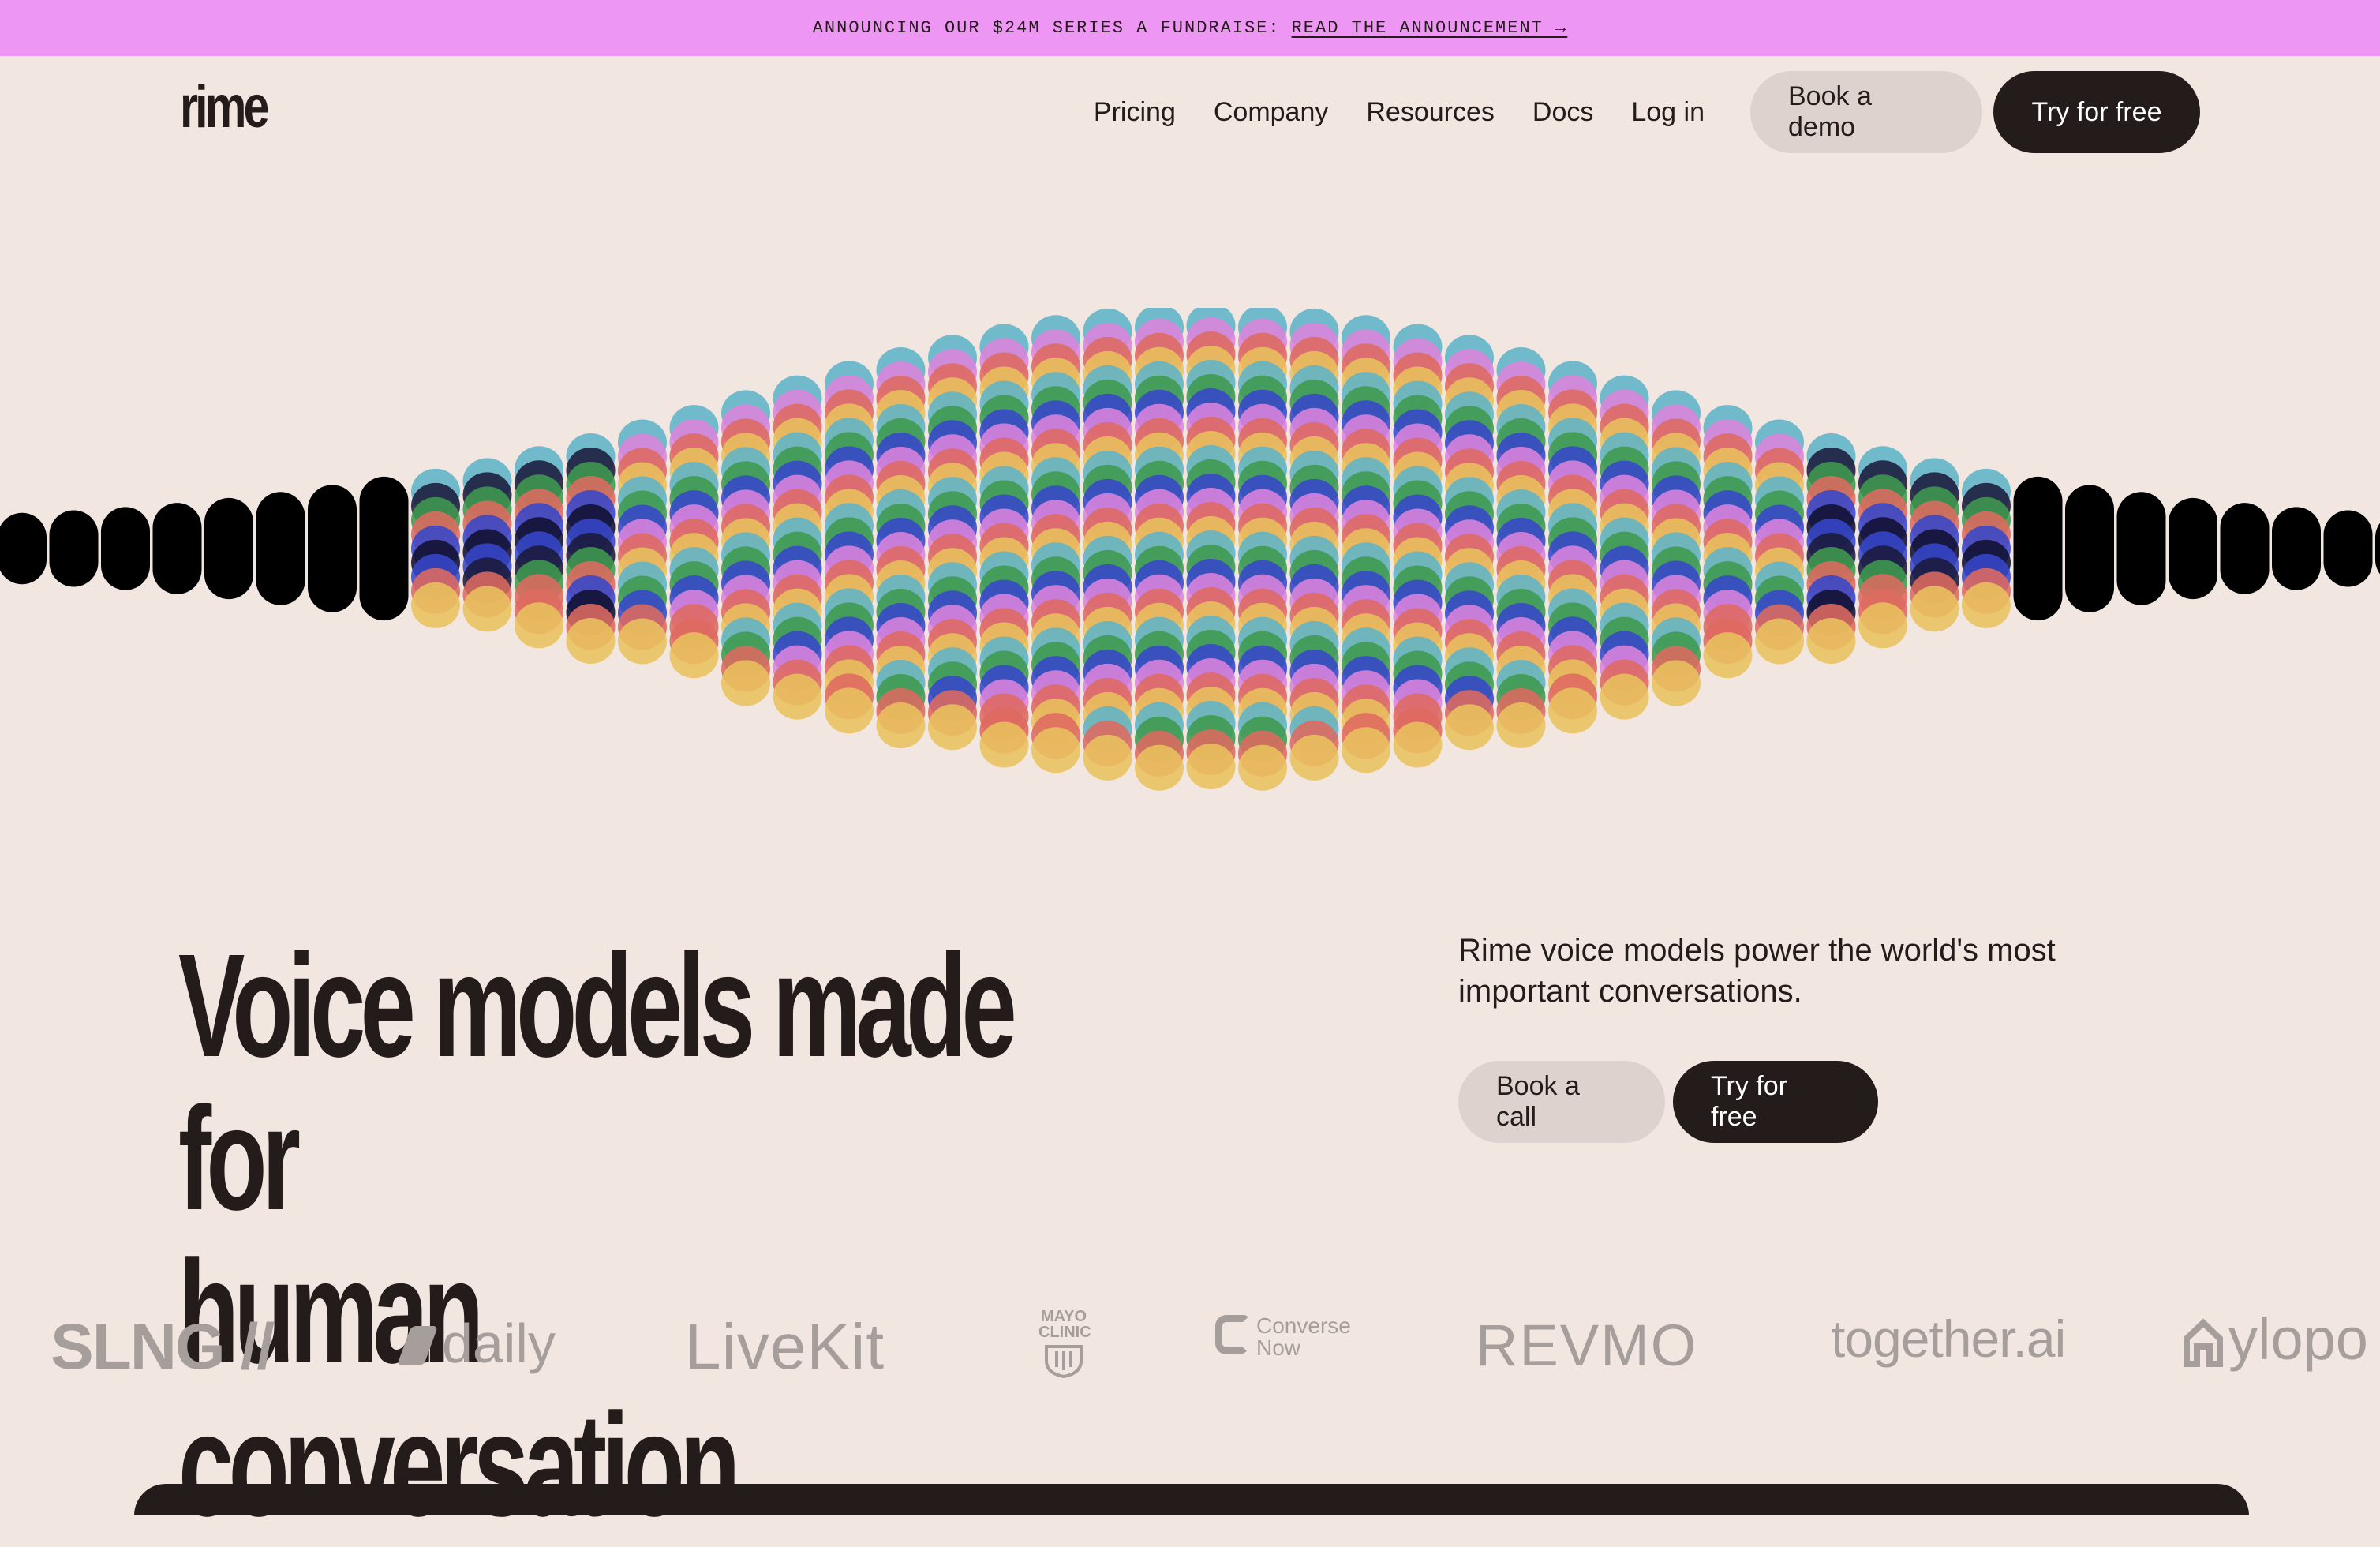 The image size is (2380, 1547). What do you see at coordinates (597, 1082) in the screenshot?
I see `headline-line-1: Voice models made for` at bounding box center [597, 1082].